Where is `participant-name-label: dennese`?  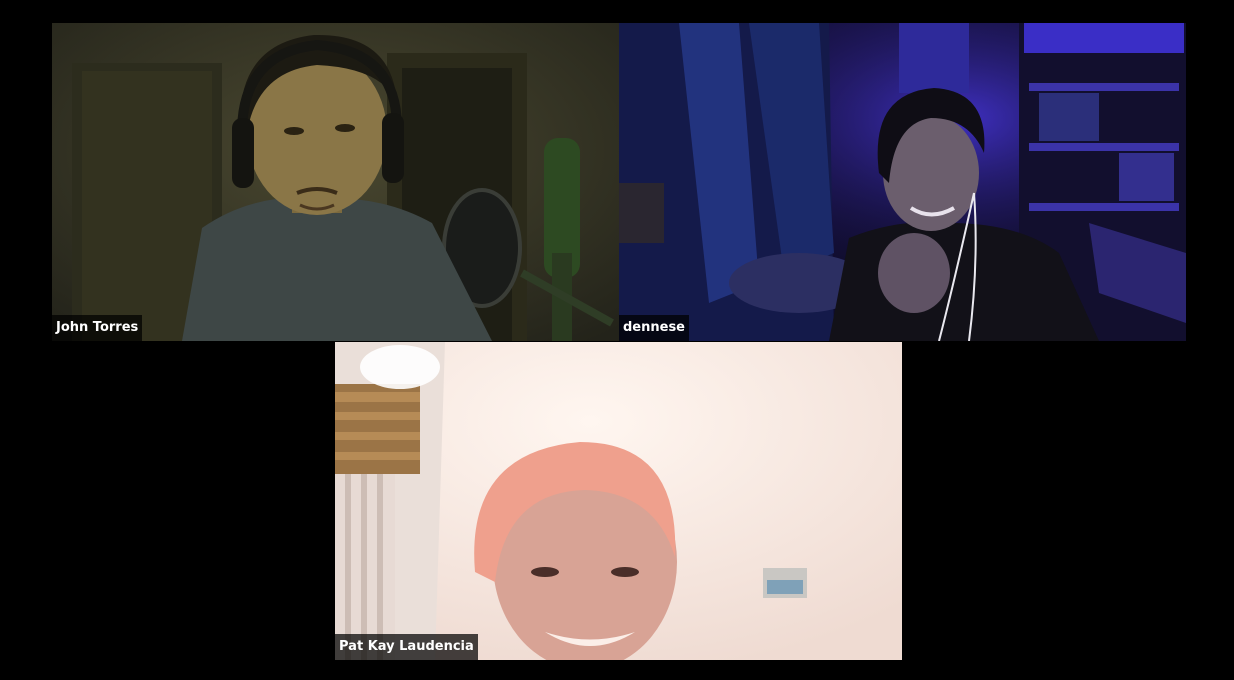 participant-name-label: dennese is located at coordinates (654, 328).